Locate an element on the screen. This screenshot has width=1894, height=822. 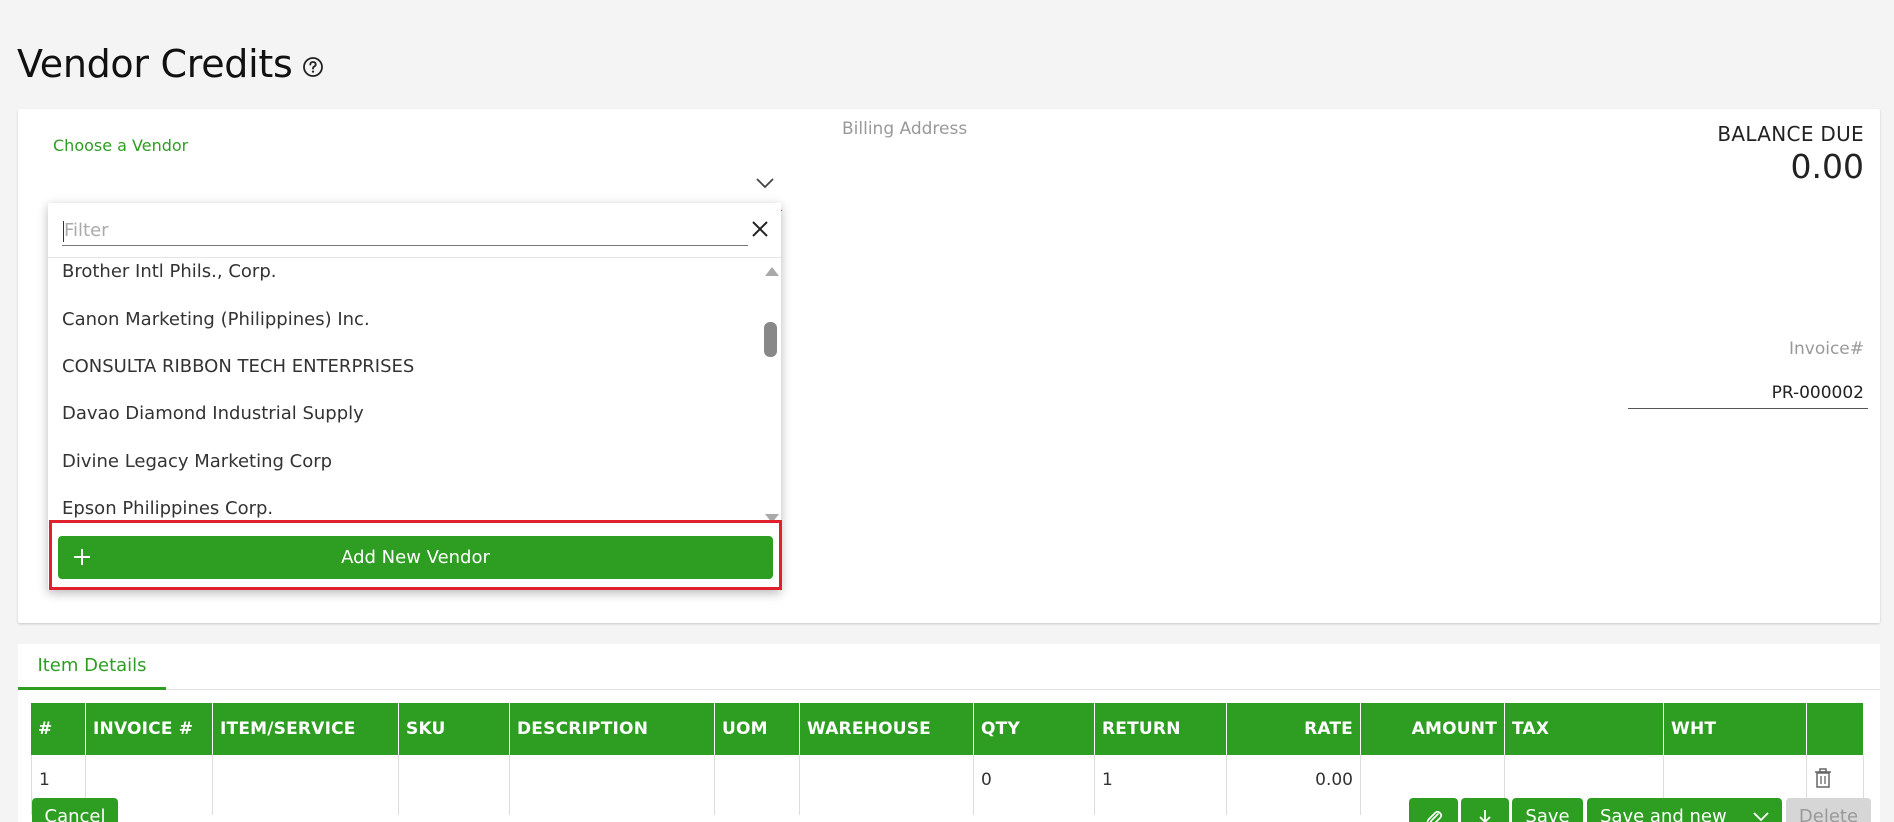
filter-row is located at coordinates (414, 230).